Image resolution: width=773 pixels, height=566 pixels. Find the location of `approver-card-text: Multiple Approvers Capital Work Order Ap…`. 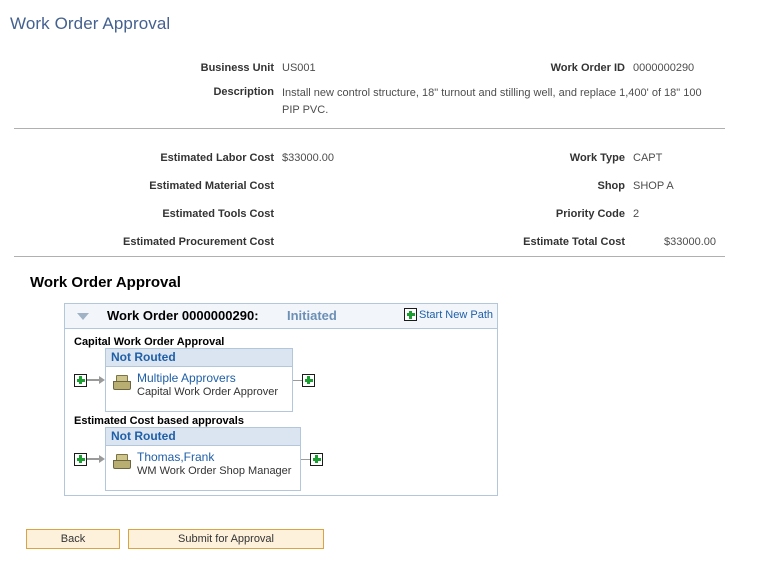

approver-card-text: Multiple Approvers Capital Work Order Ap… is located at coordinates (207, 385).